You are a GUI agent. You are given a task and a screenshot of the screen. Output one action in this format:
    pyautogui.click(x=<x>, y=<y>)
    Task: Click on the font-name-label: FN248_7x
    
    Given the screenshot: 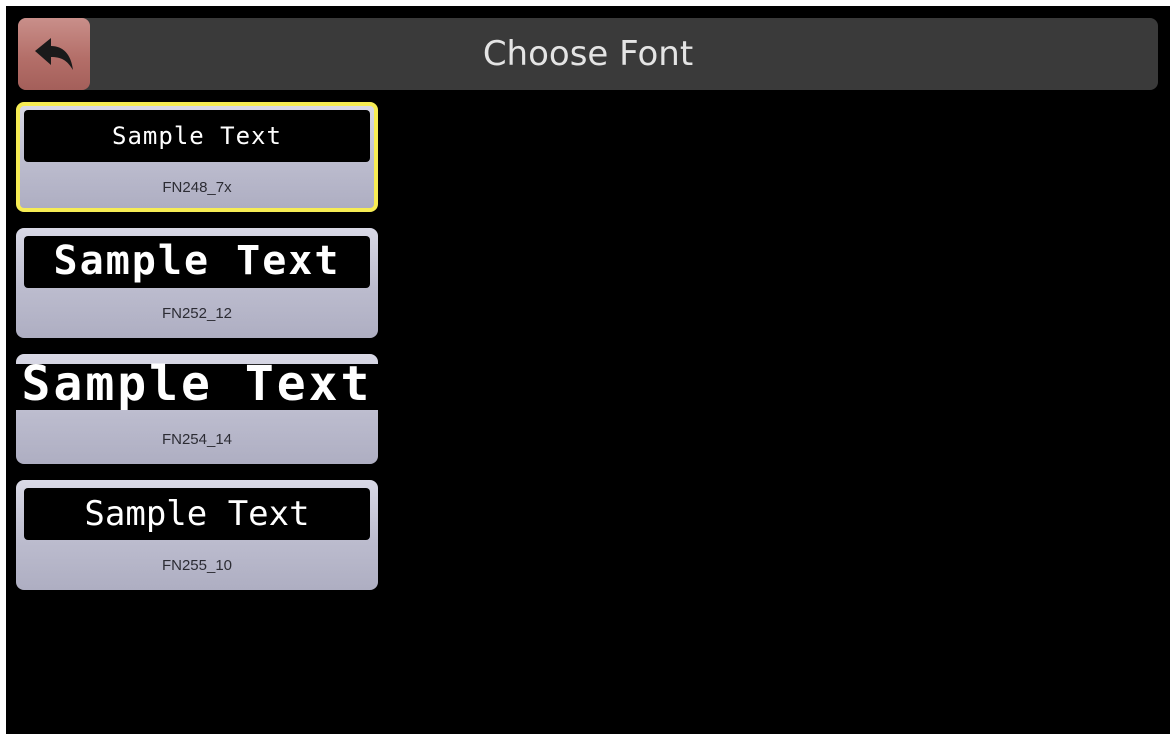 What is the action you would take?
    pyautogui.click(x=197, y=187)
    